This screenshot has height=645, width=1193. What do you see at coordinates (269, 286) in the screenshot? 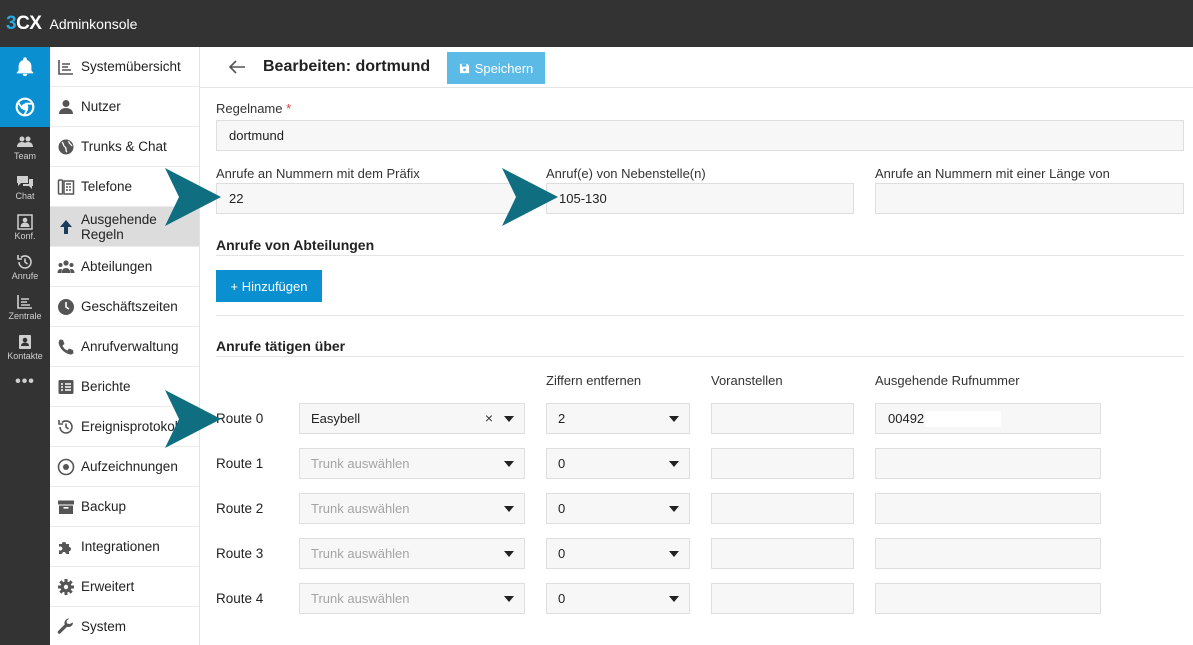
I see `add-department-button: + Hinzufügen` at bounding box center [269, 286].